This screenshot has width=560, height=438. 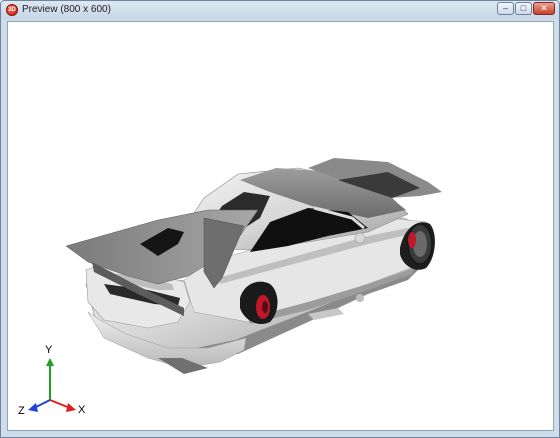 I want to click on close-button: ✕, so click(x=544, y=8).